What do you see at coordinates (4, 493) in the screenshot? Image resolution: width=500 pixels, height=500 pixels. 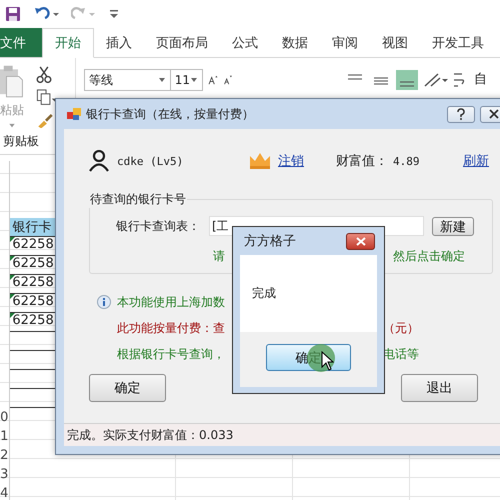 I see `row-number: 4` at bounding box center [4, 493].